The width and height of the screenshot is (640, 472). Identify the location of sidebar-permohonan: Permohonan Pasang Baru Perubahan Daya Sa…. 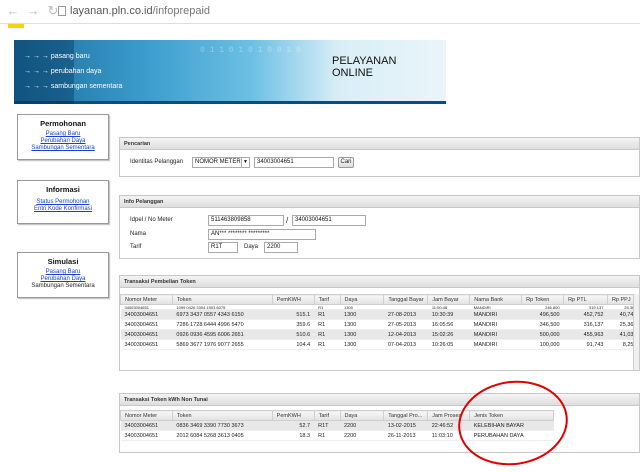
(63, 137).